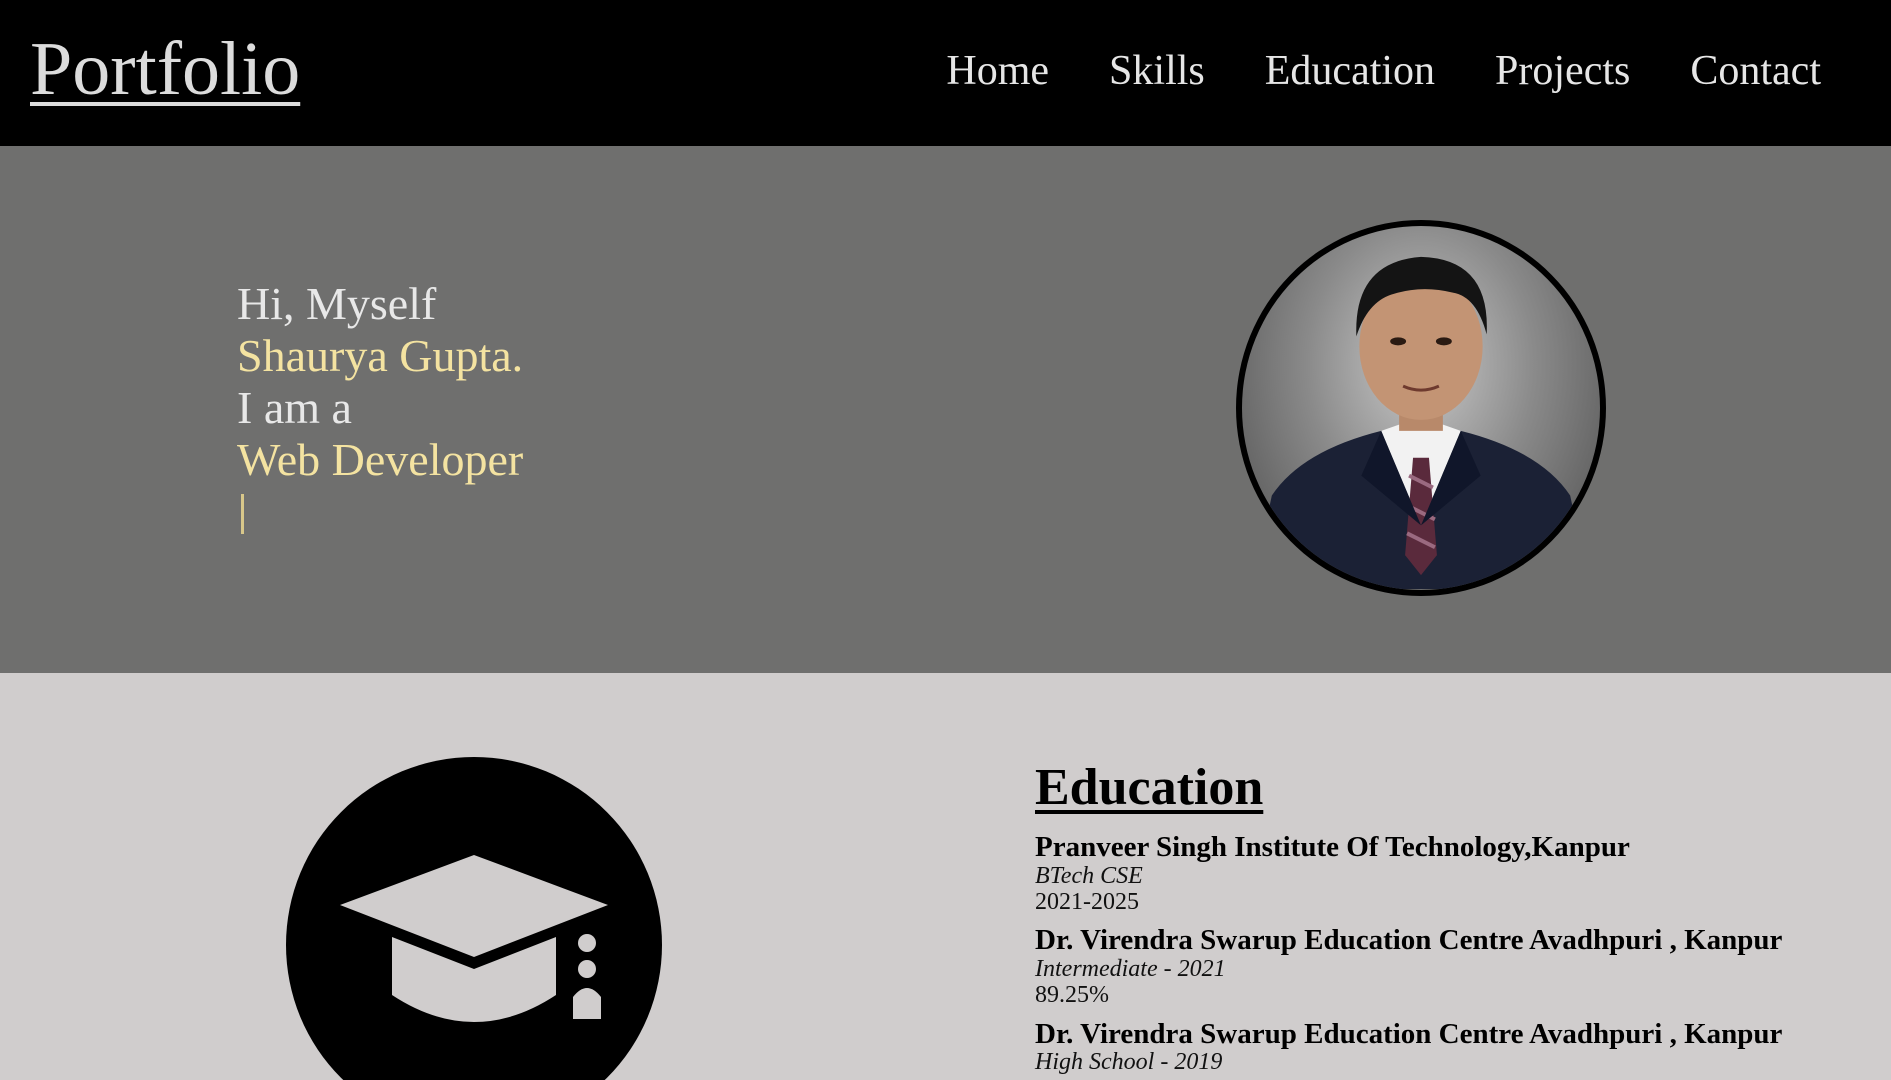 The height and width of the screenshot is (1080, 1891). I want to click on nav-link-skills: Skills, so click(1157, 71).